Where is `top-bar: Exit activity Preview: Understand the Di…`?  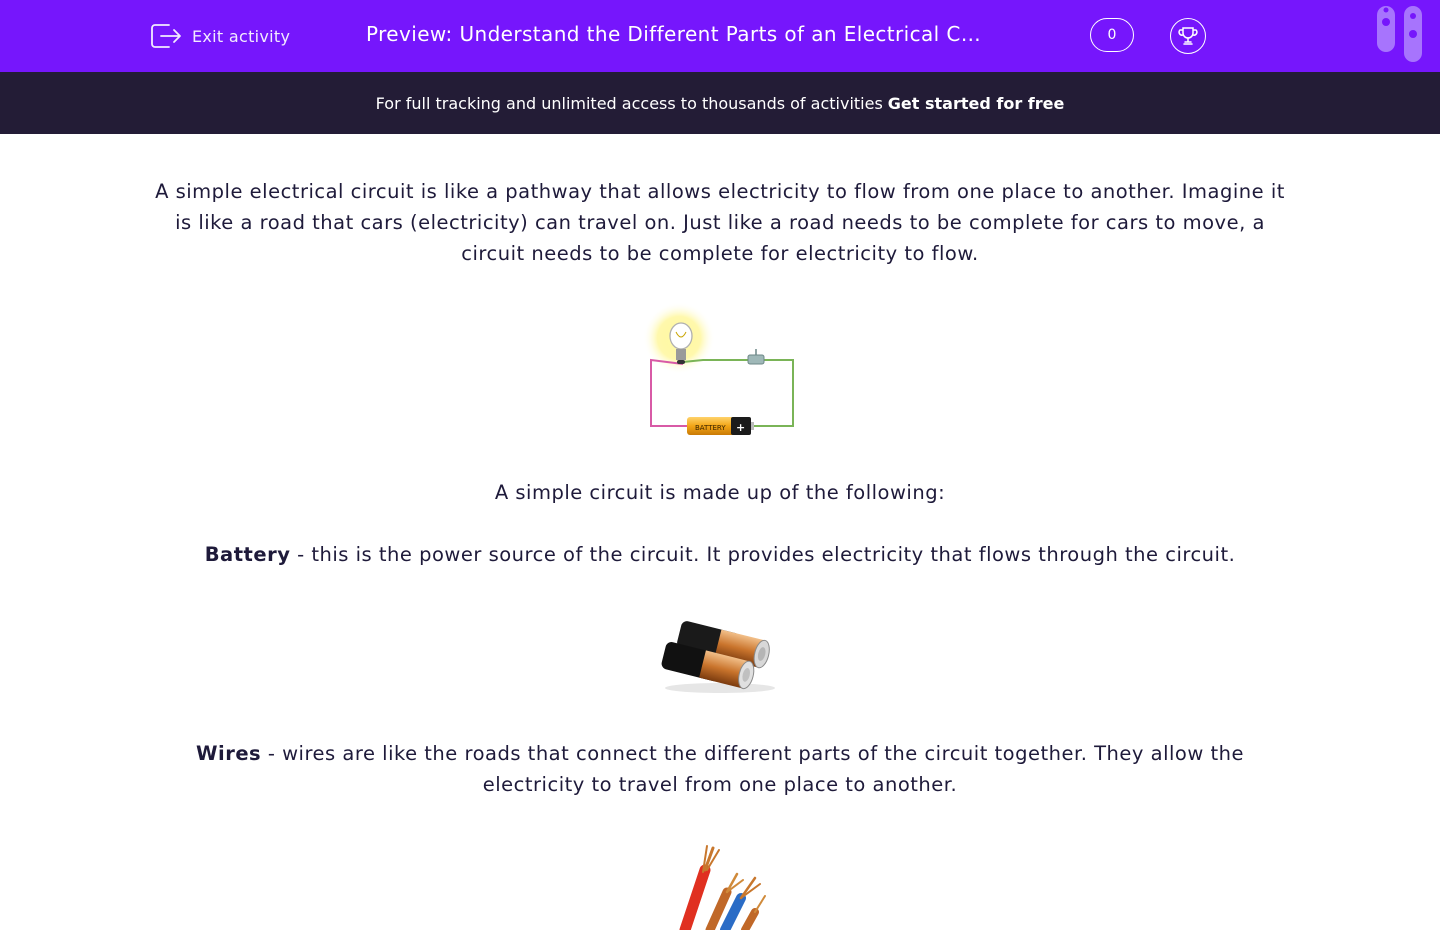 top-bar: Exit activity Preview: Understand the Di… is located at coordinates (720, 36).